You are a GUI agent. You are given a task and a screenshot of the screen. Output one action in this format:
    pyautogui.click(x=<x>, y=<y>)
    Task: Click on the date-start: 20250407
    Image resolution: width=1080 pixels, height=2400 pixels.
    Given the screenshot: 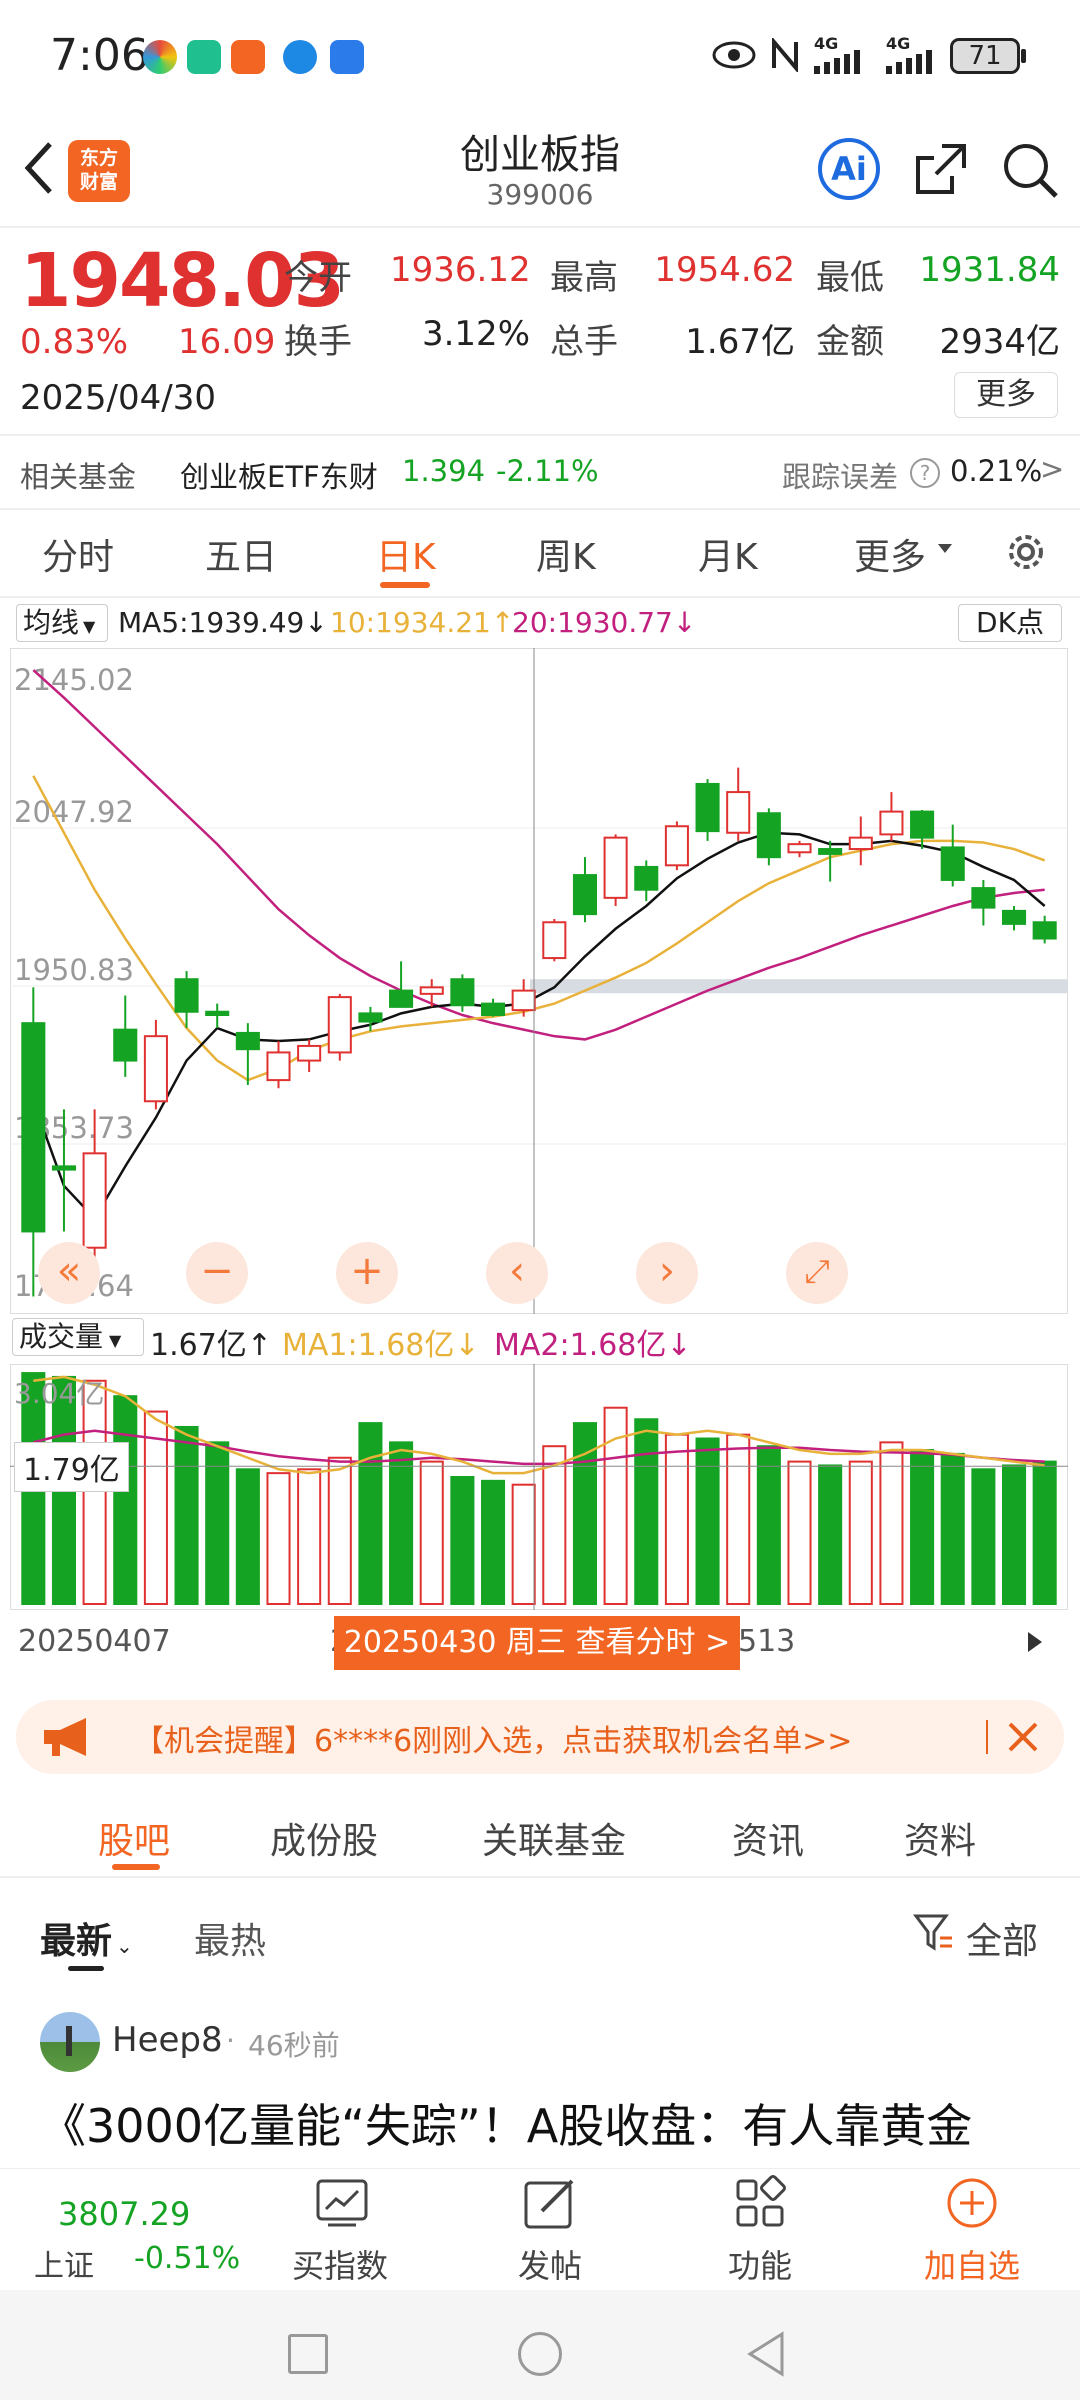 What is the action you would take?
    pyautogui.click(x=94, y=1641)
    